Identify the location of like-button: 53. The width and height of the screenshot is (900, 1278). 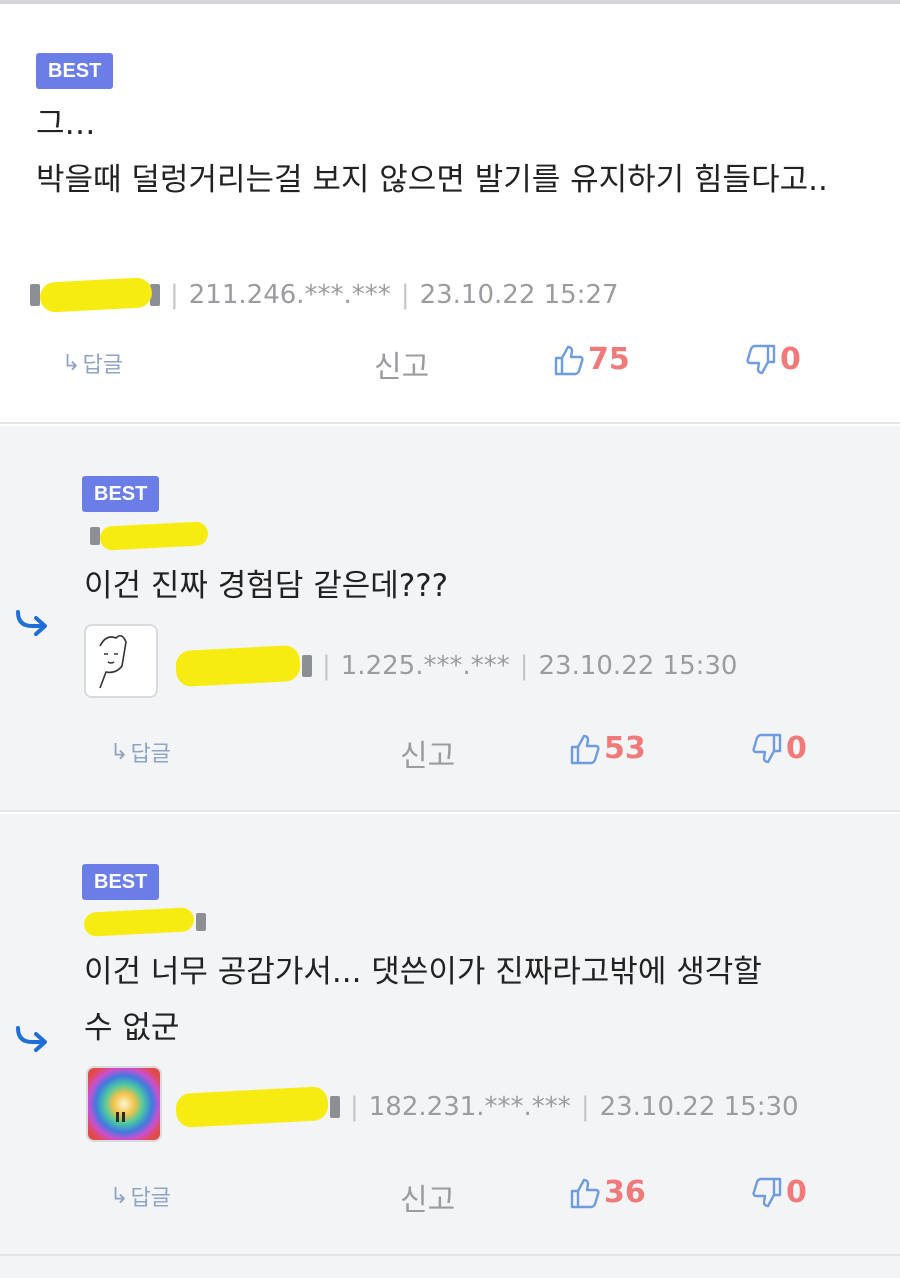
(608, 748).